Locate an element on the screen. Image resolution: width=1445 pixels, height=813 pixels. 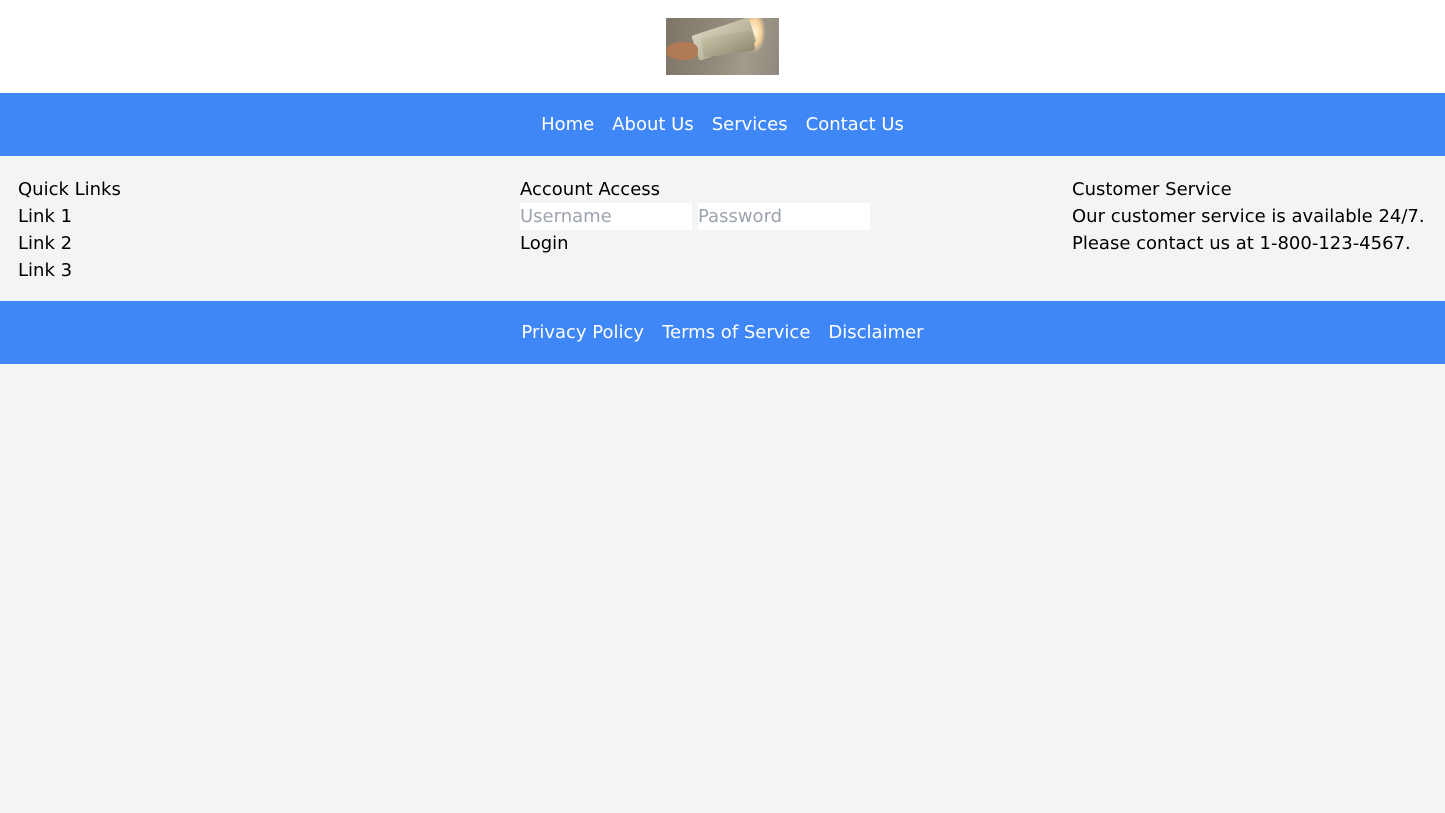
nav-about-us: About Us is located at coordinates (653, 124).